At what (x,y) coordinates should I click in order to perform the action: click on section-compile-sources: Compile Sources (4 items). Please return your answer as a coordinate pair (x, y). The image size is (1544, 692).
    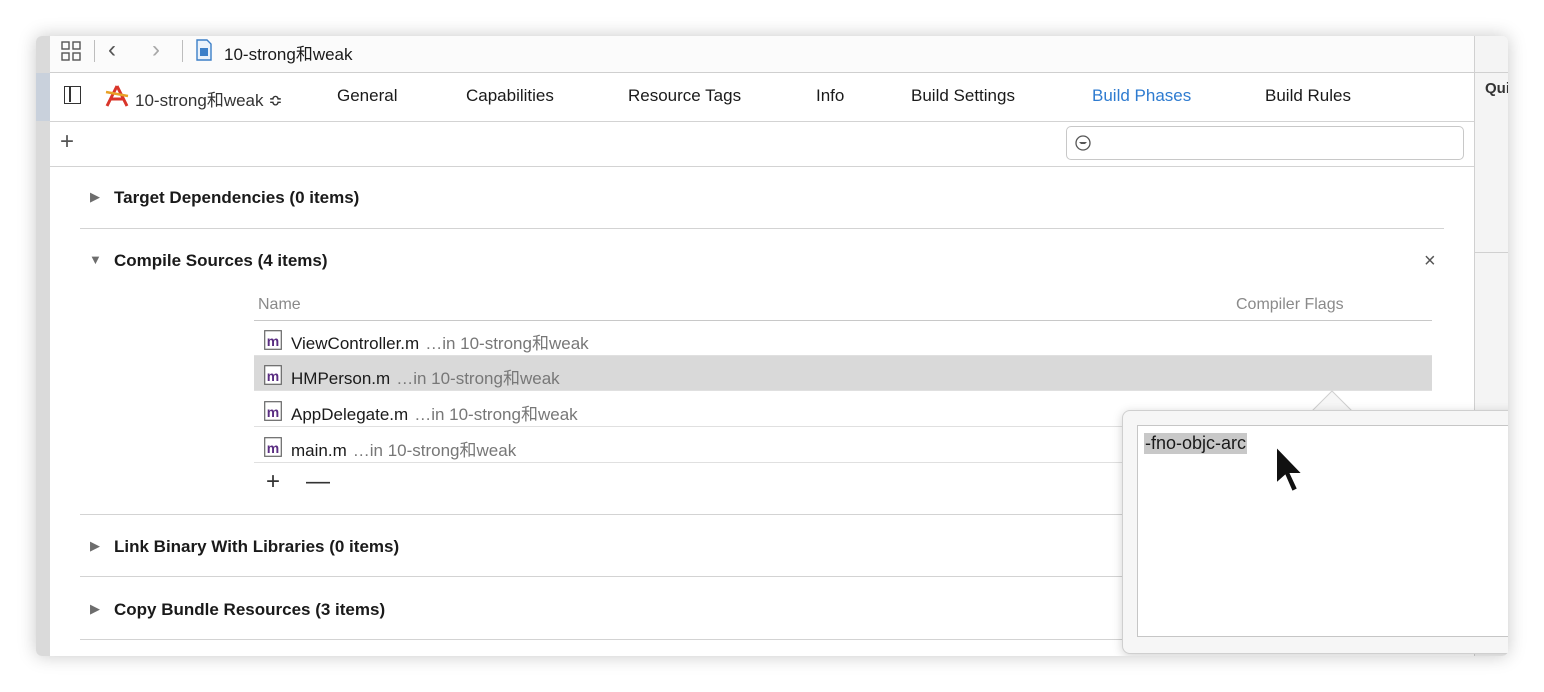
    Looking at the image, I should click on (221, 261).